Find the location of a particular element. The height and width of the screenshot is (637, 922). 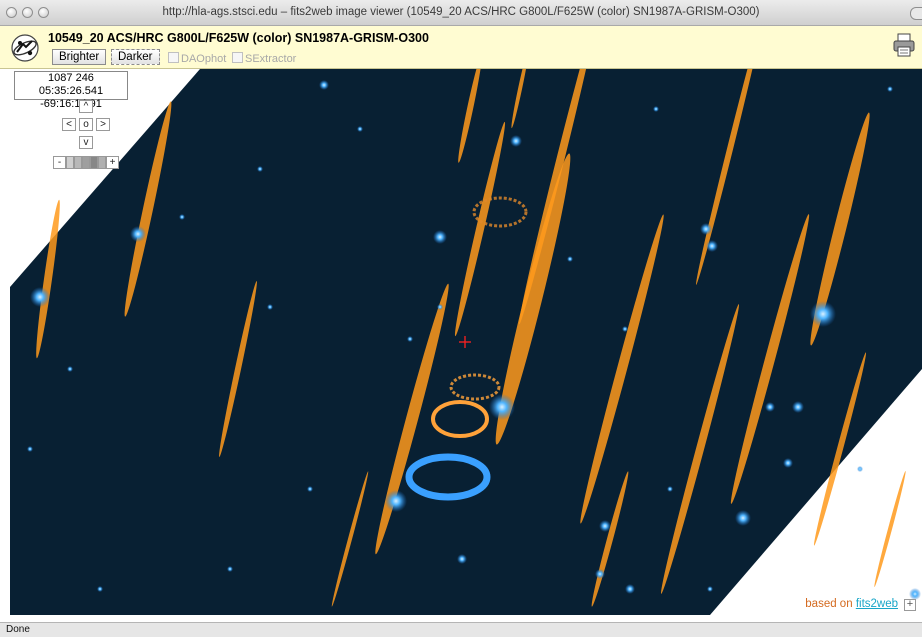

zoom-control: - + is located at coordinates (86, 162).